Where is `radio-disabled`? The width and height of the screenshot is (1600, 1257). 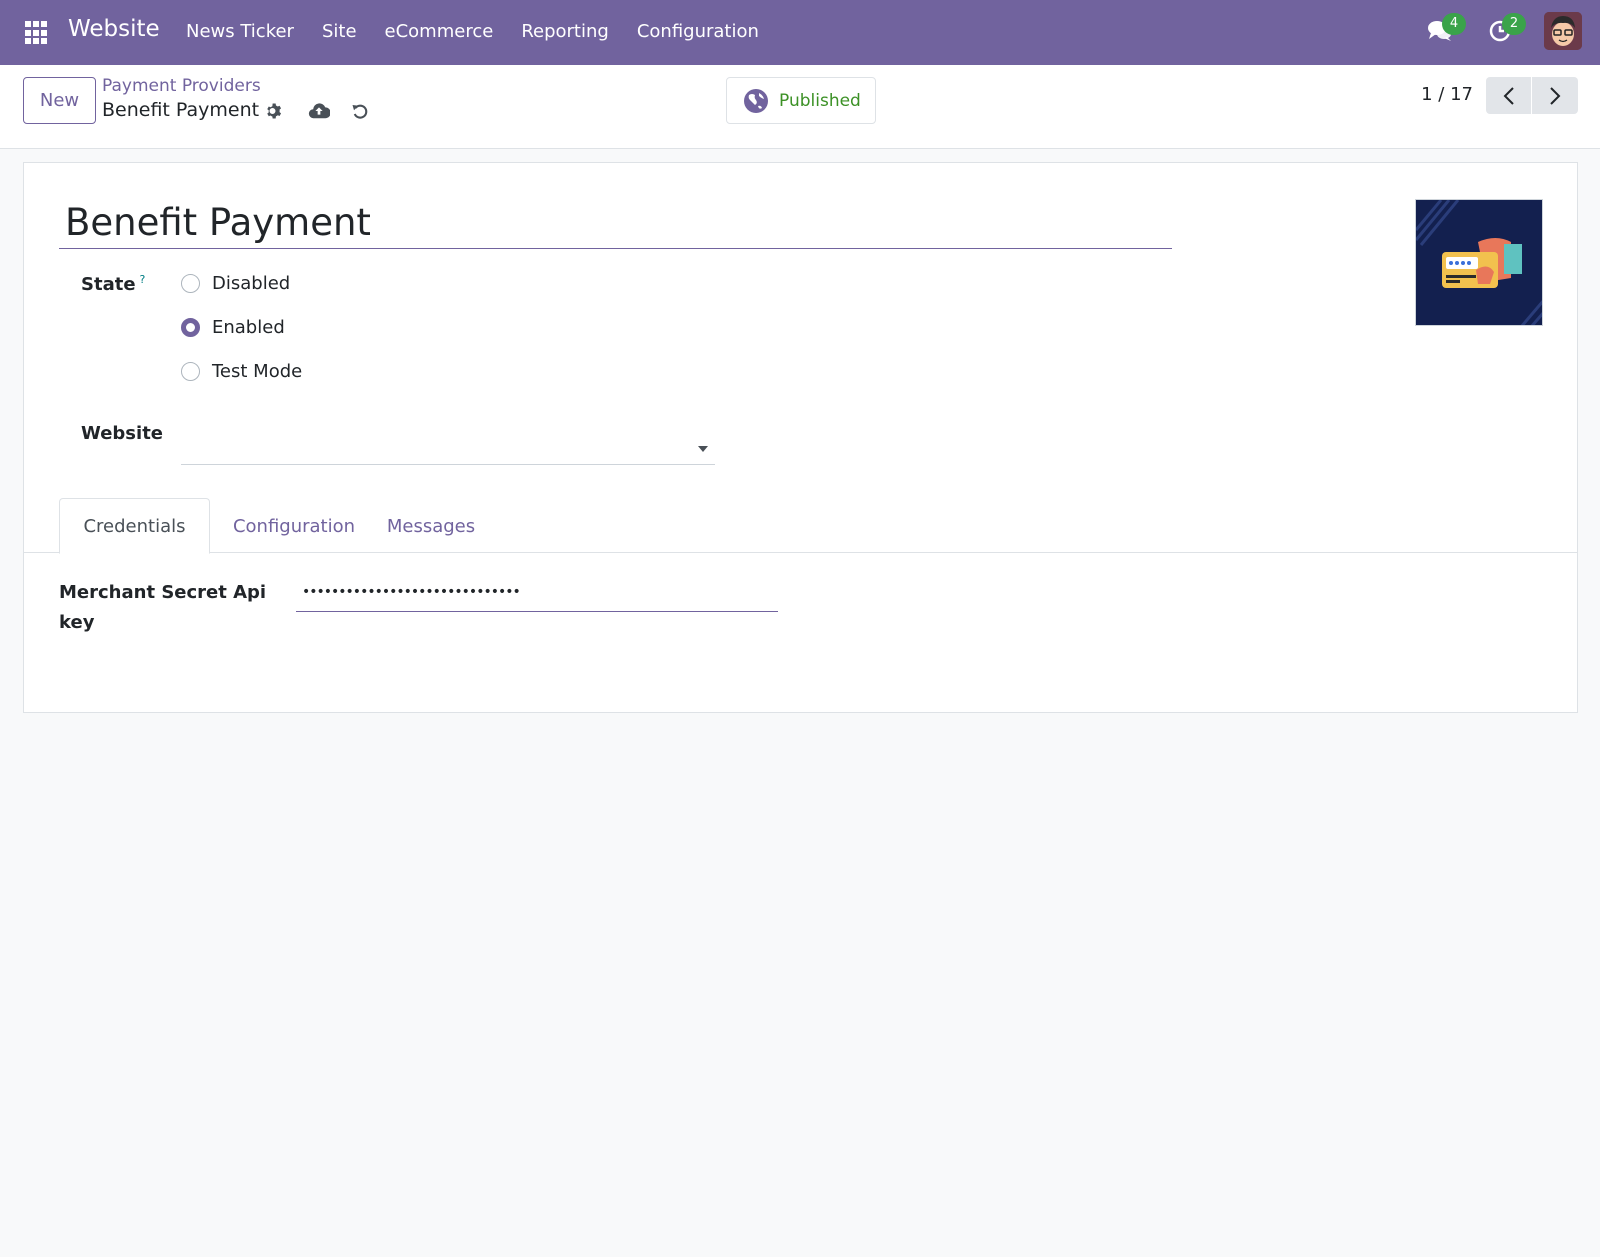 radio-disabled is located at coordinates (190, 283).